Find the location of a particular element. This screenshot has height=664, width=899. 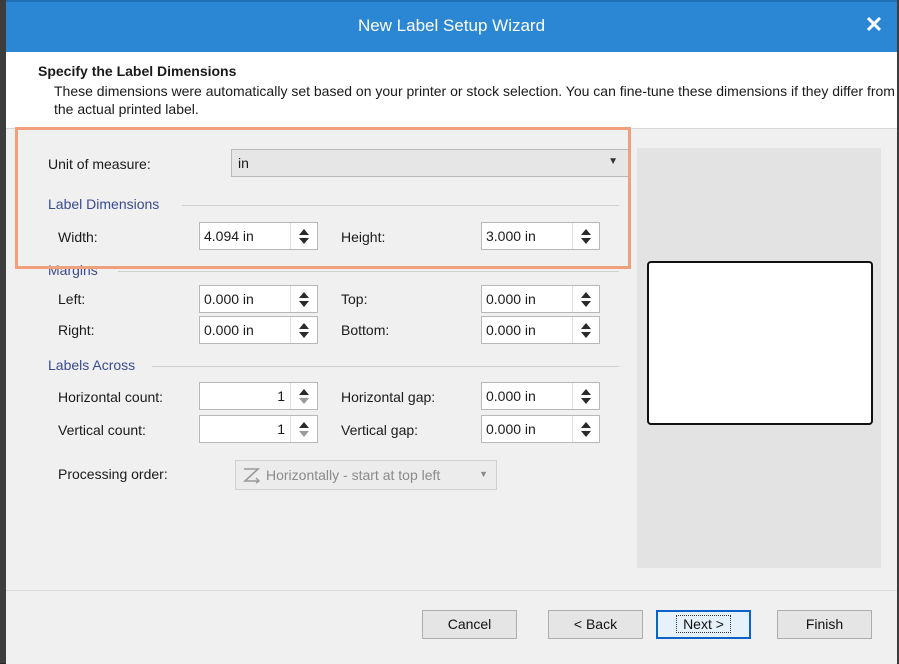

horizontal-count-label: Horizontal count: is located at coordinates (111, 397).